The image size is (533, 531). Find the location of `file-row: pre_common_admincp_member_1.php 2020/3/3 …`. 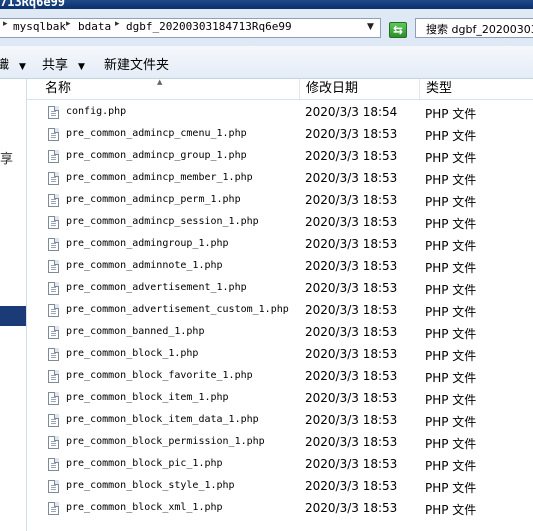

file-row: pre_common_admincp_member_1.php 2020/3/3 … is located at coordinates (280, 178).